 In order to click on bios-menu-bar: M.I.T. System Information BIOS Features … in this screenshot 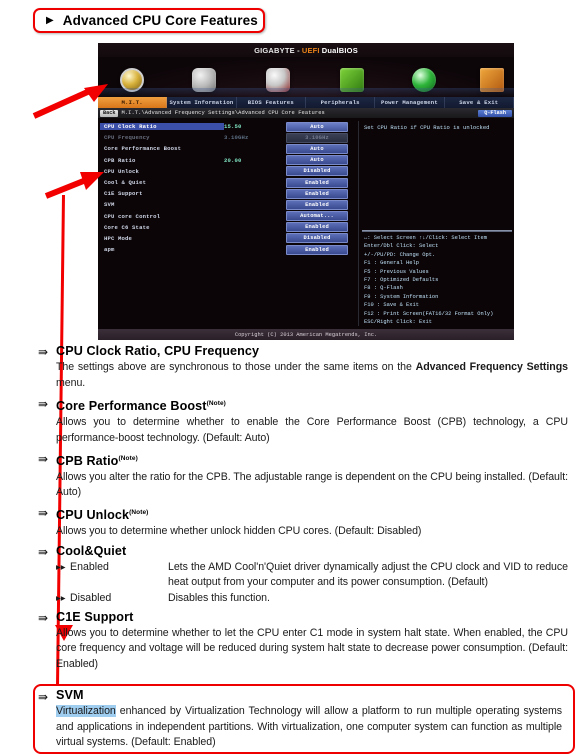, I will do `click(306, 102)`.